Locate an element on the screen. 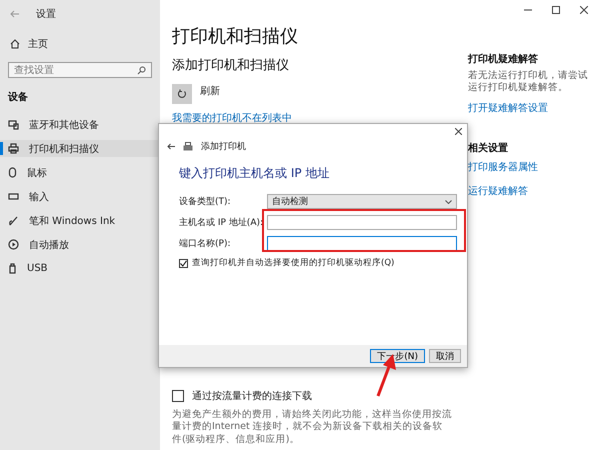 The image size is (600, 450). home-link: 主页 is located at coordinates (38, 44).